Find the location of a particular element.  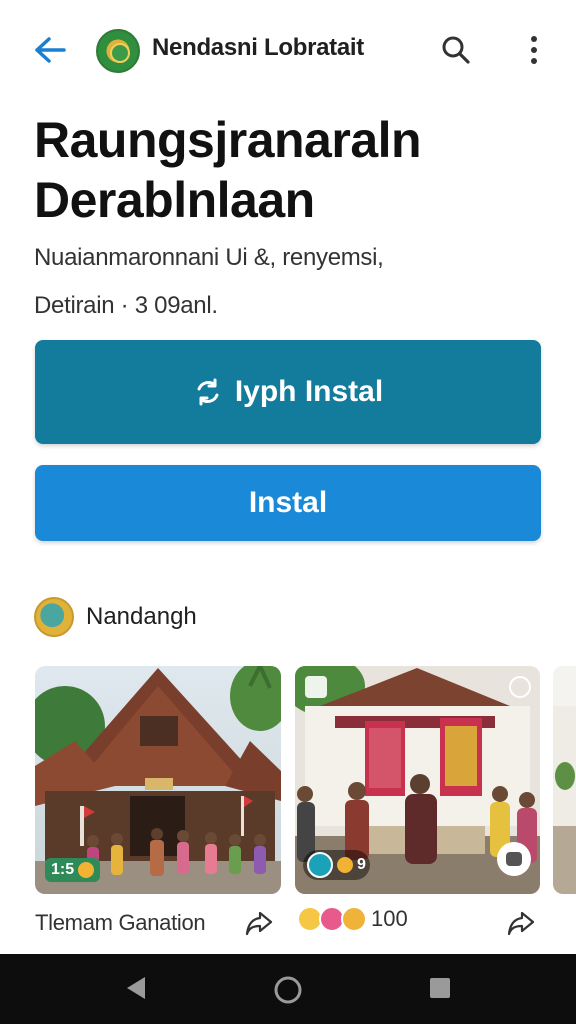

reaction-count: 100 is located at coordinates (389, 918).